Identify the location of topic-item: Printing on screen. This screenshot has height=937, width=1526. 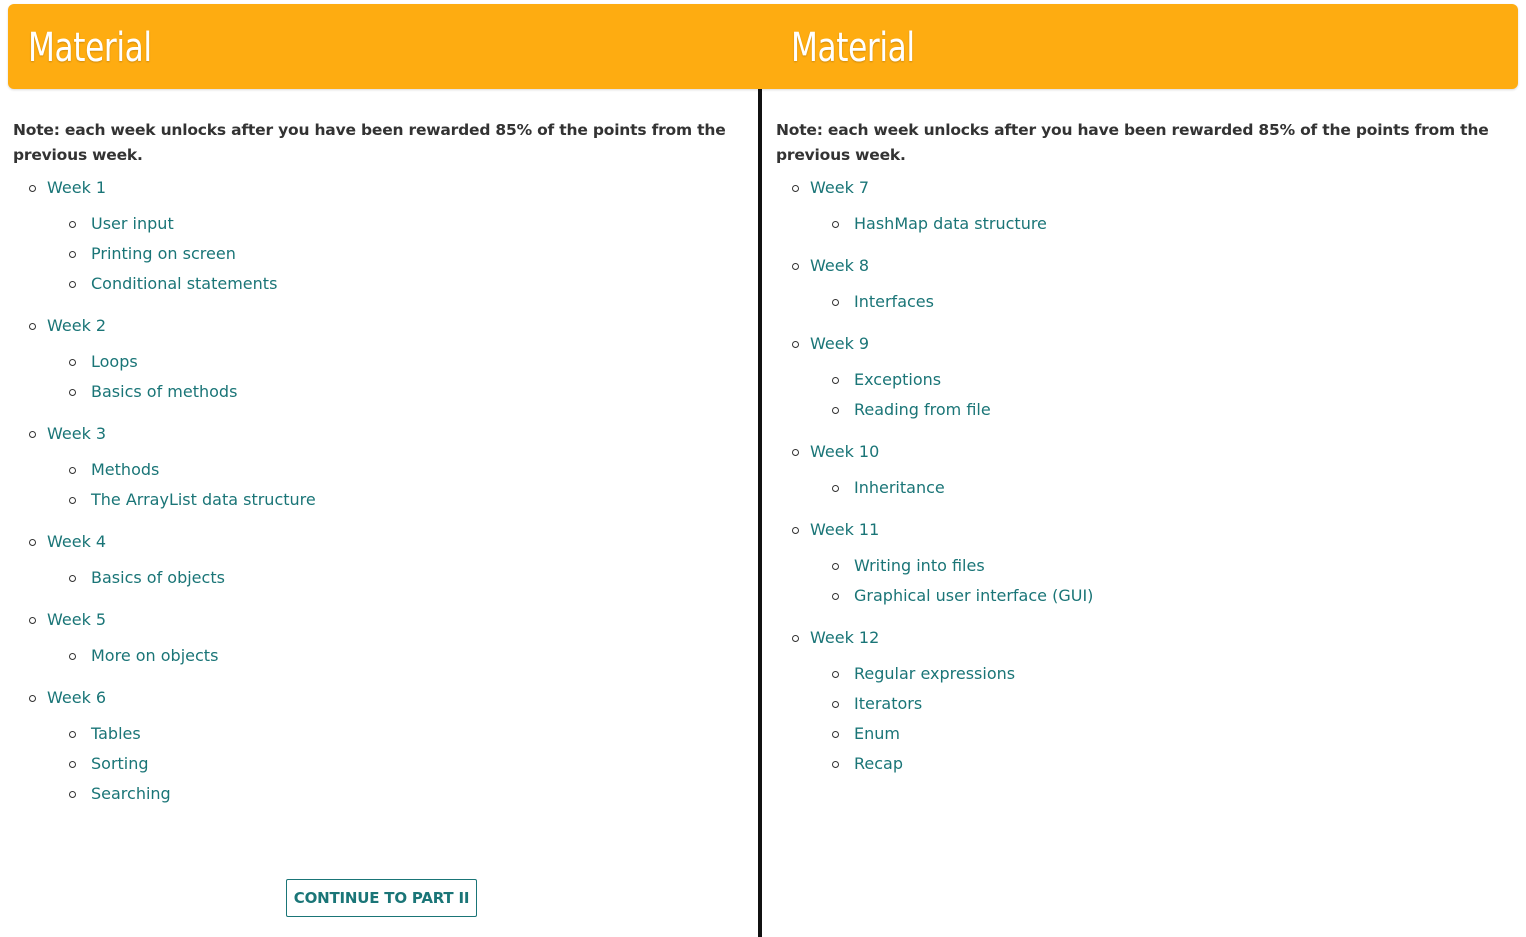
(400, 257).